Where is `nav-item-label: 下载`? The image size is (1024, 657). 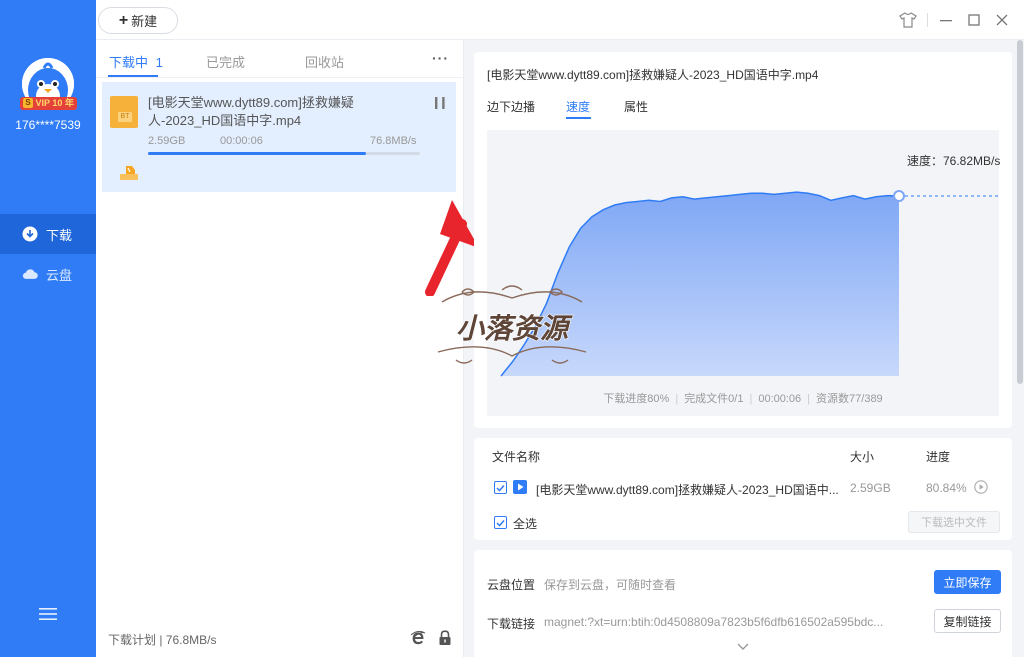
nav-item-label: 下载 is located at coordinates (59, 235).